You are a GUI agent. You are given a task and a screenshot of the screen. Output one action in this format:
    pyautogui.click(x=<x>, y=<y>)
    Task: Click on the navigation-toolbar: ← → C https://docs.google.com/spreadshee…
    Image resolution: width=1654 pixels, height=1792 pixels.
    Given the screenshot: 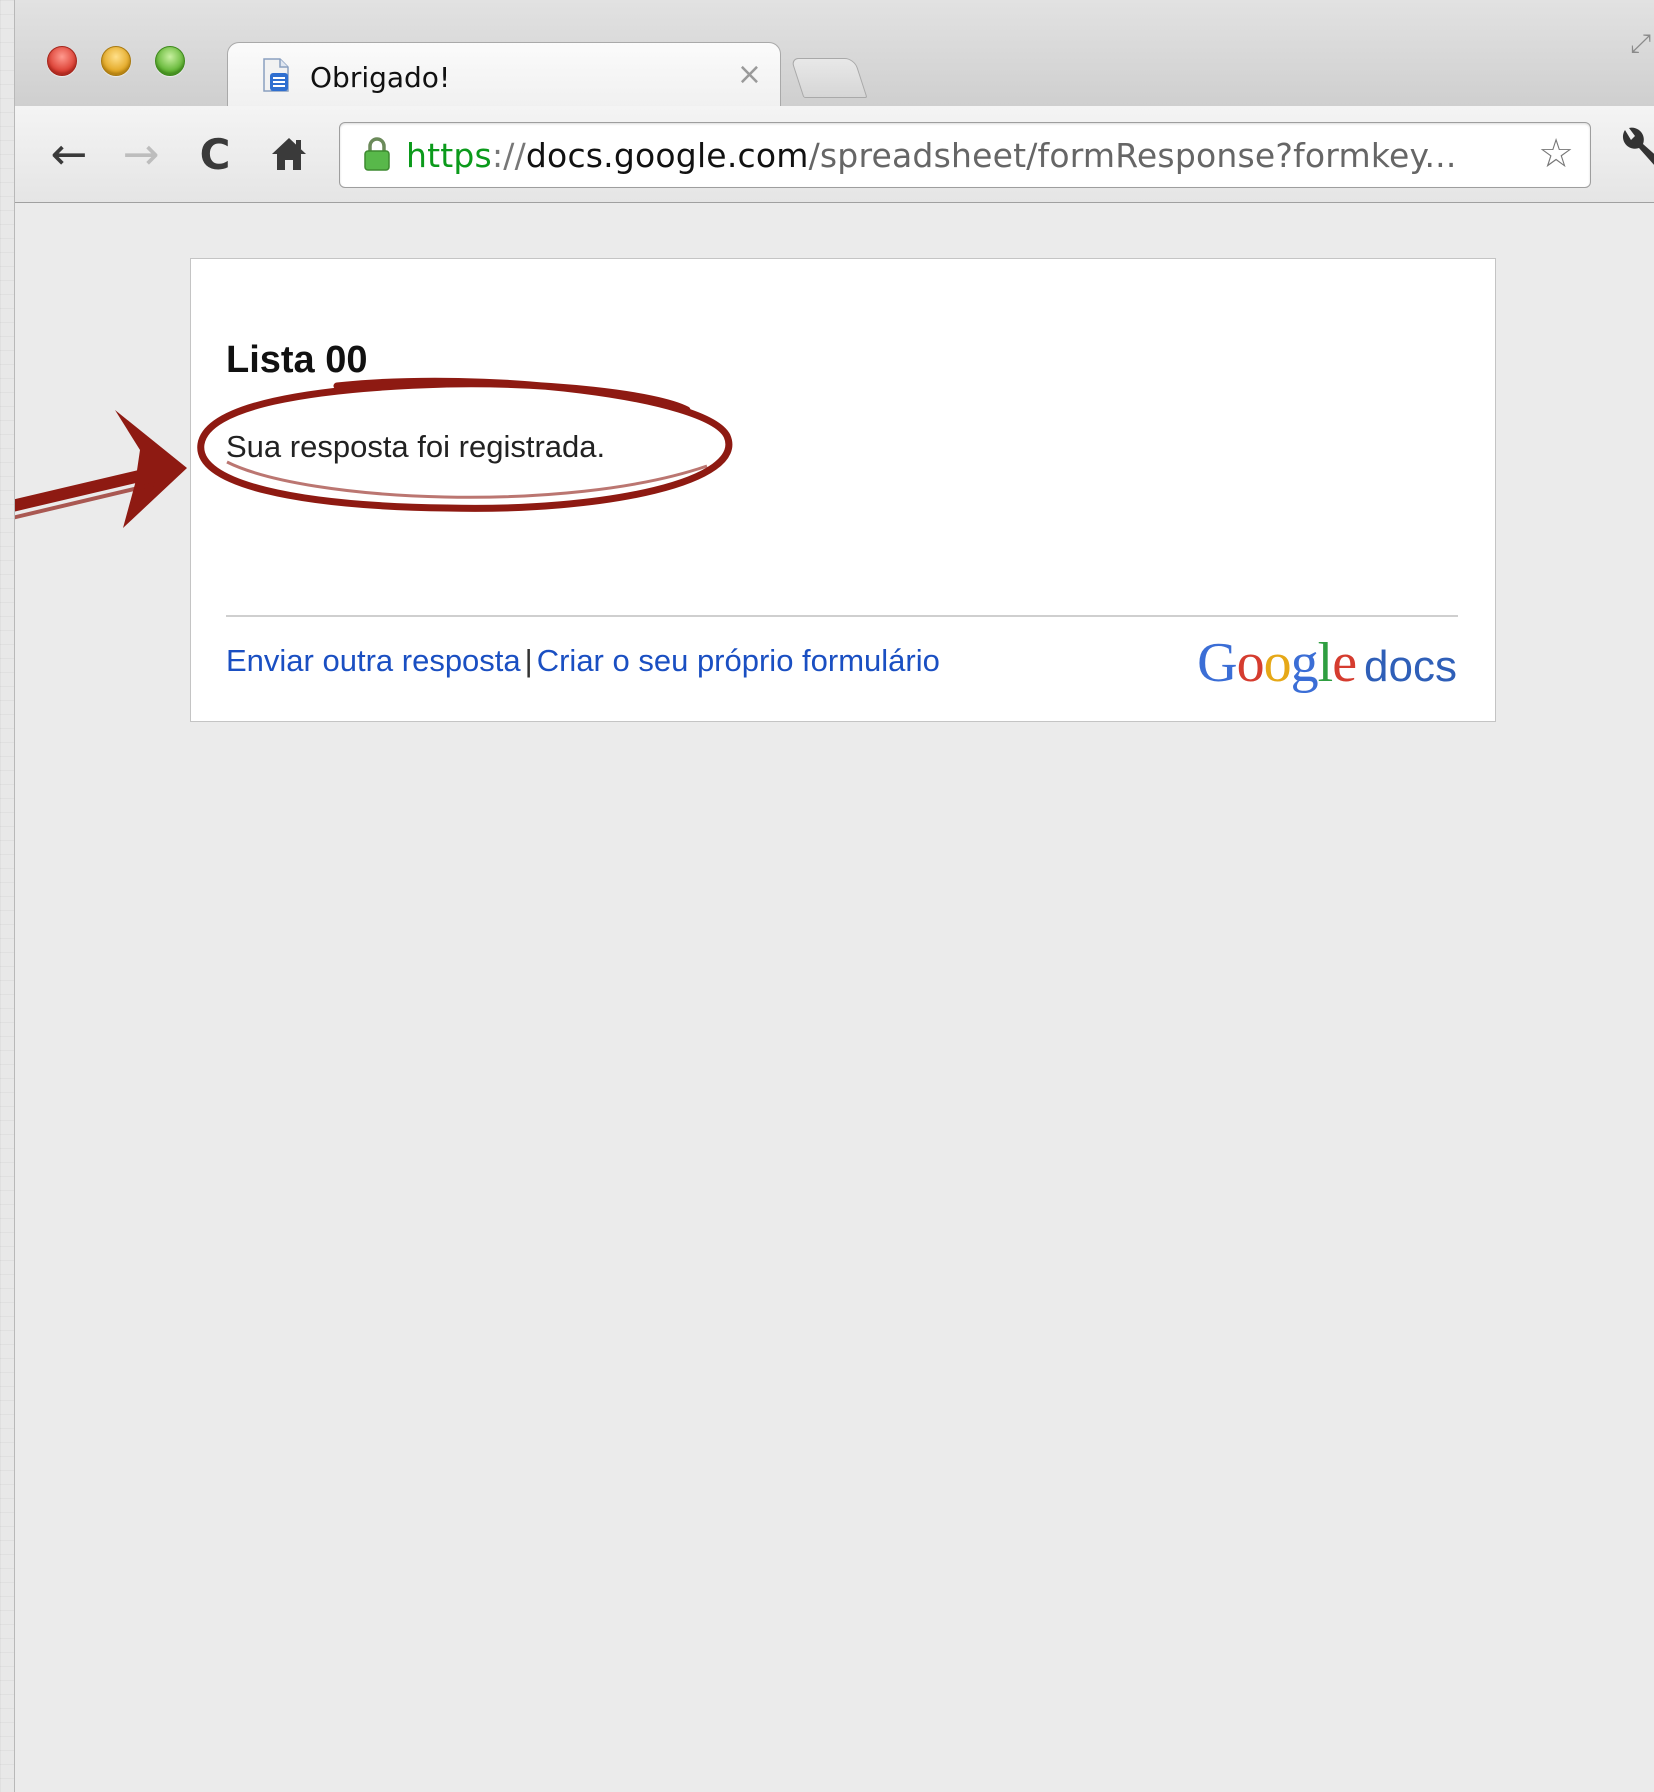 What is the action you would take?
    pyautogui.click(x=834, y=154)
    